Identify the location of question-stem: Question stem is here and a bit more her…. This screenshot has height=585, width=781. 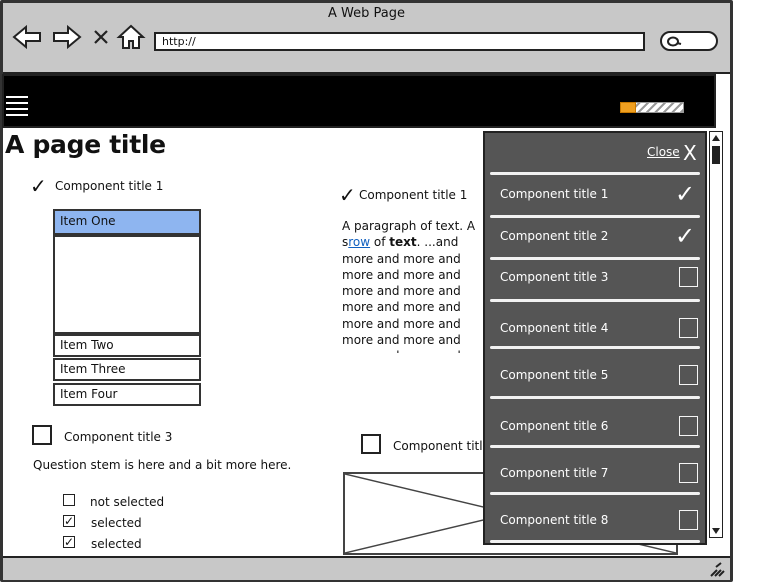
(162, 465).